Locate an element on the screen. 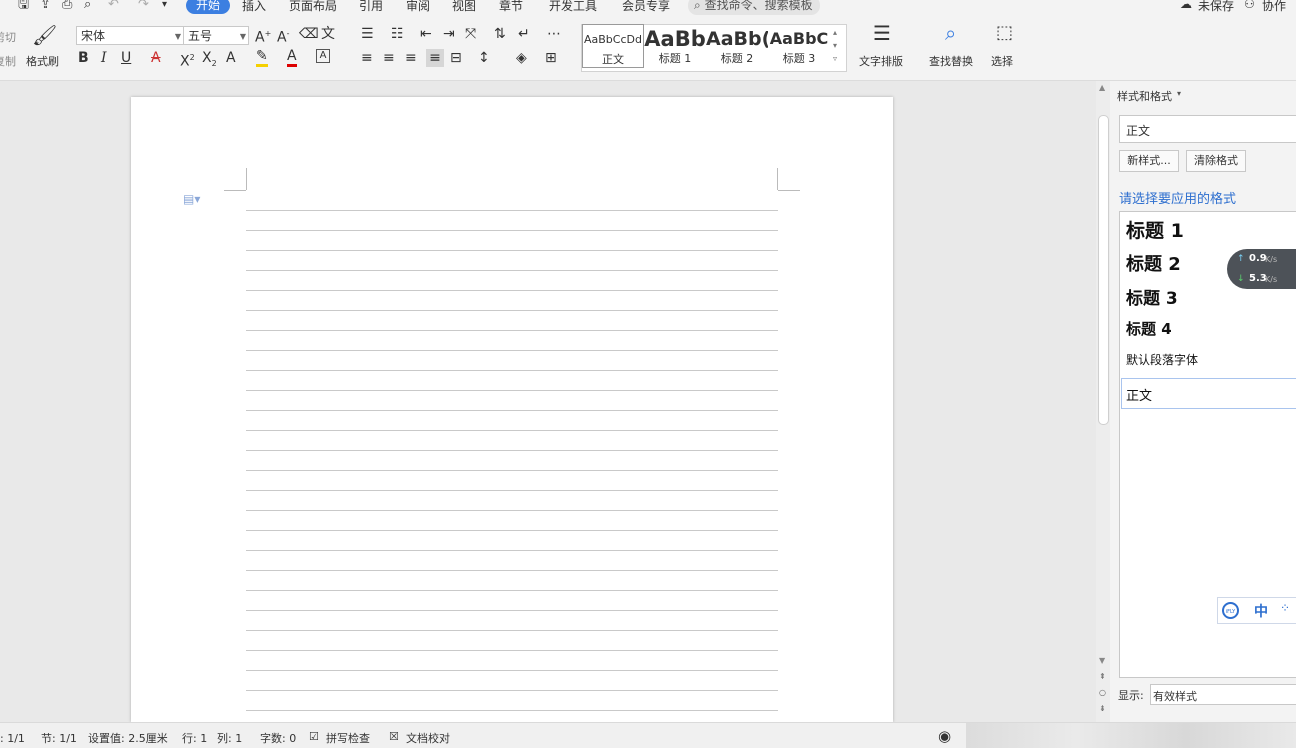  font-name-select: 宋体 ▼ is located at coordinates (130, 35).